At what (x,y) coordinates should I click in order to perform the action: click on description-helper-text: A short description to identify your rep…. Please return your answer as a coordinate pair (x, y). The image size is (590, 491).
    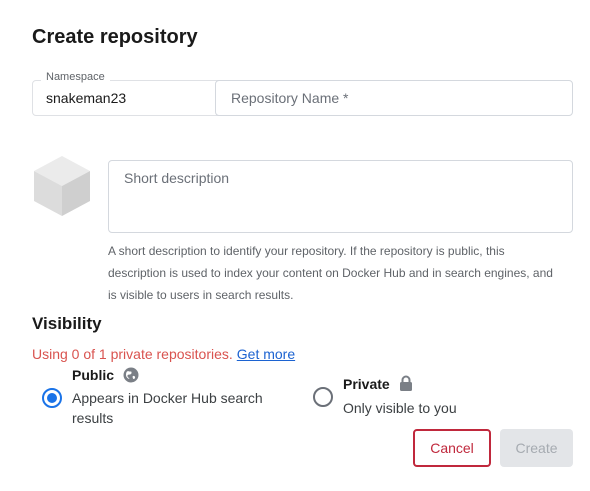
    Looking at the image, I should click on (330, 273).